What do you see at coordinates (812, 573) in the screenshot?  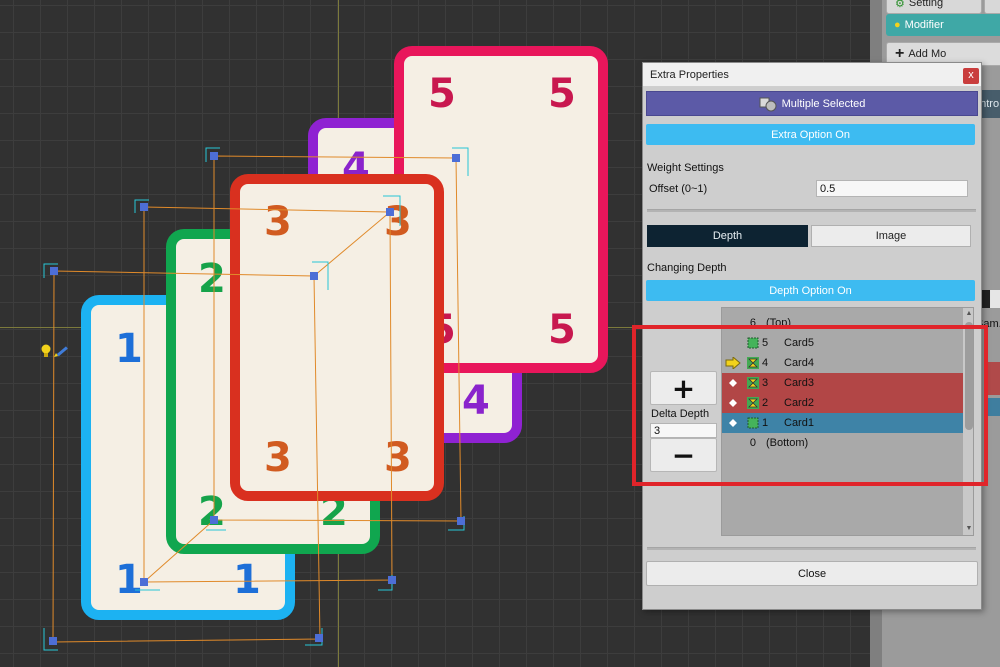 I see `close-button: Close` at bounding box center [812, 573].